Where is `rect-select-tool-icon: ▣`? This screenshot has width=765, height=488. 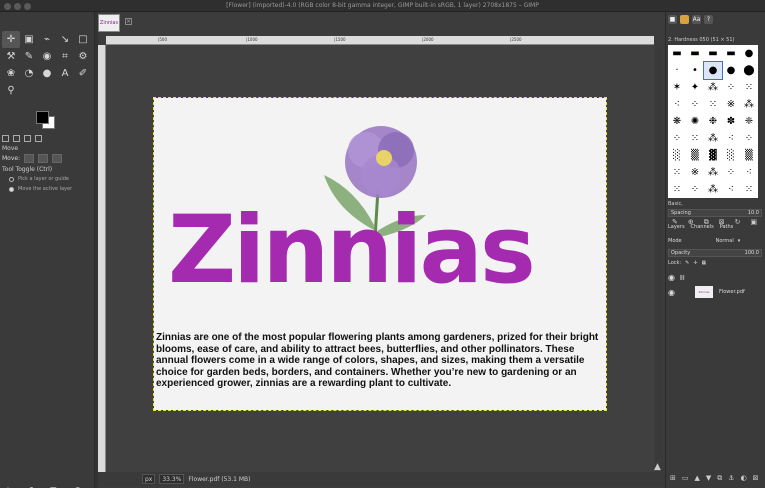
rect-select-tool-icon: ▣ is located at coordinates (29, 39).